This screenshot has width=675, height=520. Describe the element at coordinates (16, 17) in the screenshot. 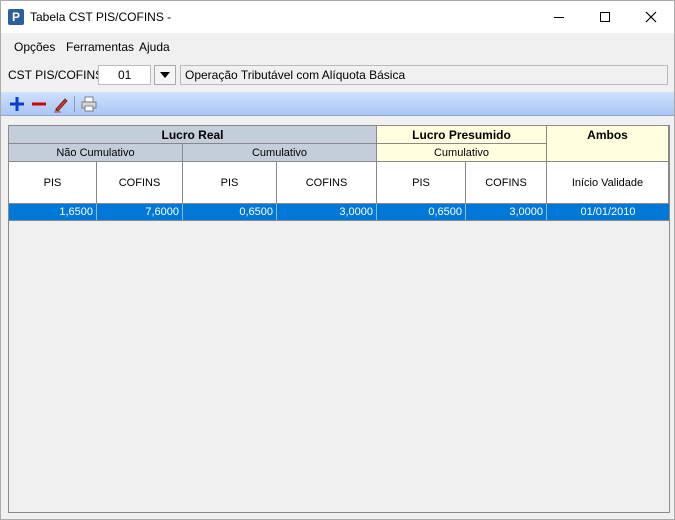

I see `app-icon: P` at that location.